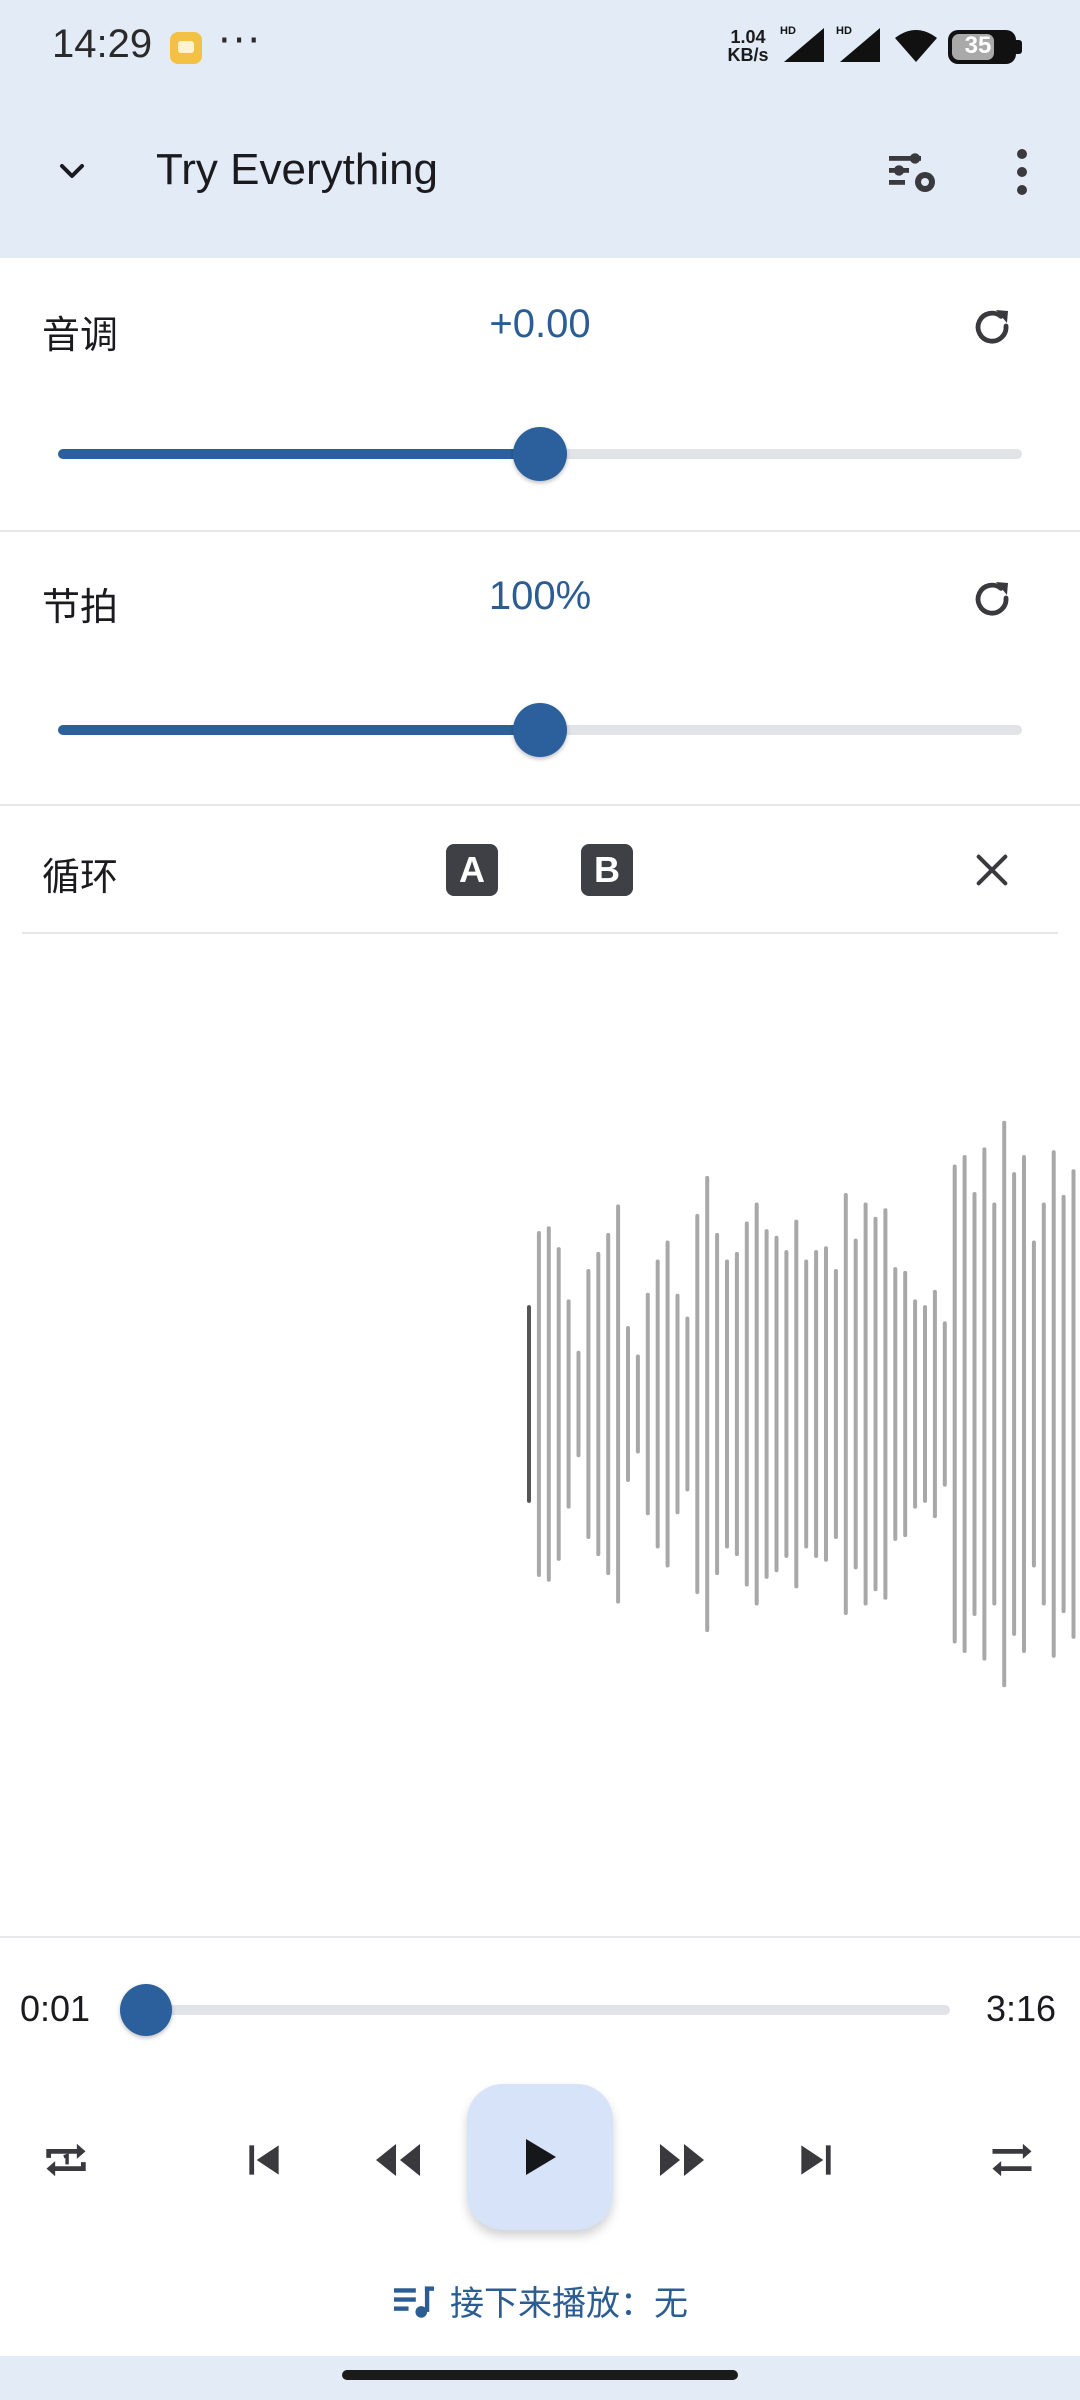 The height and width of the screenshot is (2400, 1080). Describe the element at coordinates (540, 730) in the screenshot. I see `tempo-slider-thumb` at that location.